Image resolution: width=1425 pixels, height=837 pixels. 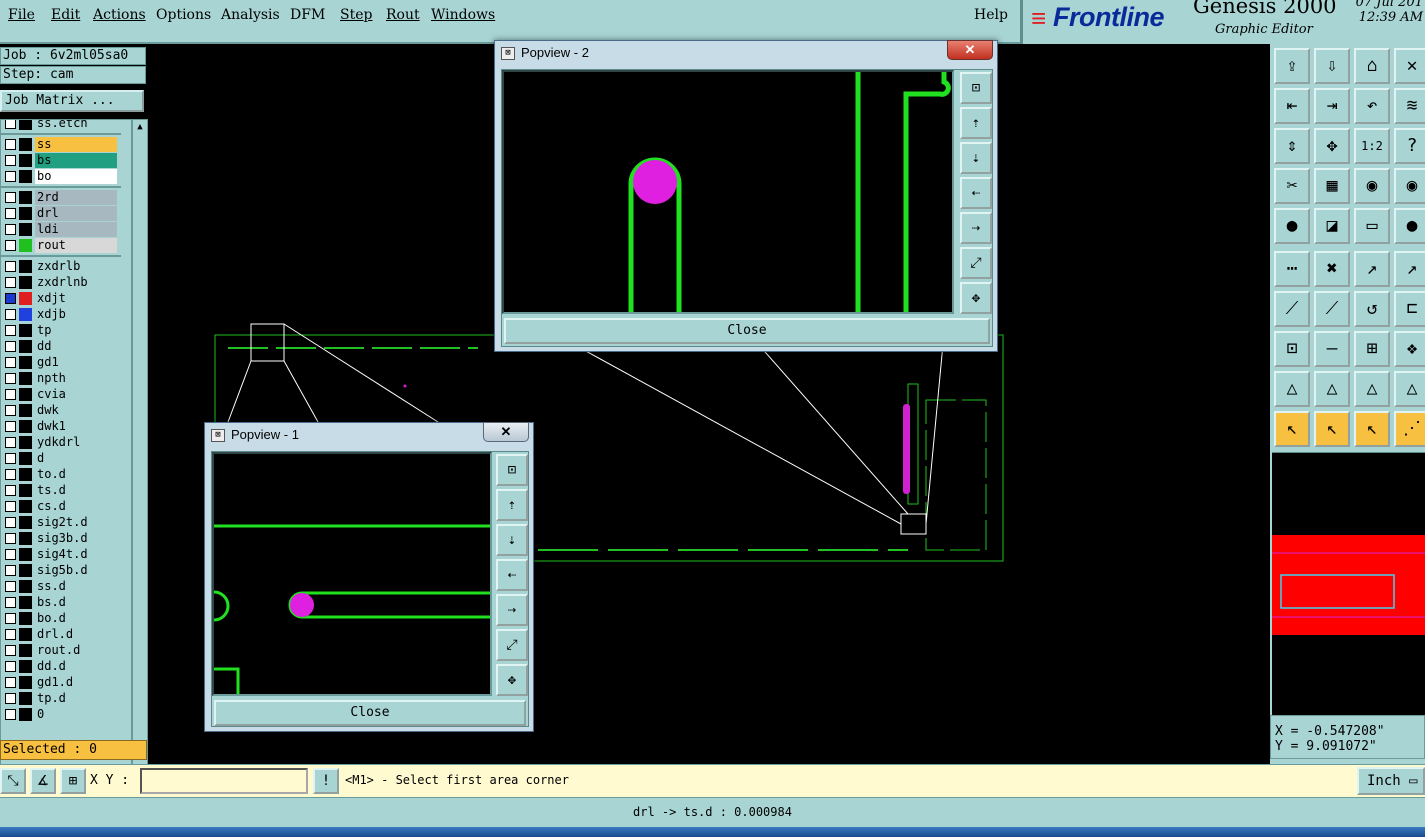 I want to click on tool-button-icon: ✂, so click(x=1292, y=186).